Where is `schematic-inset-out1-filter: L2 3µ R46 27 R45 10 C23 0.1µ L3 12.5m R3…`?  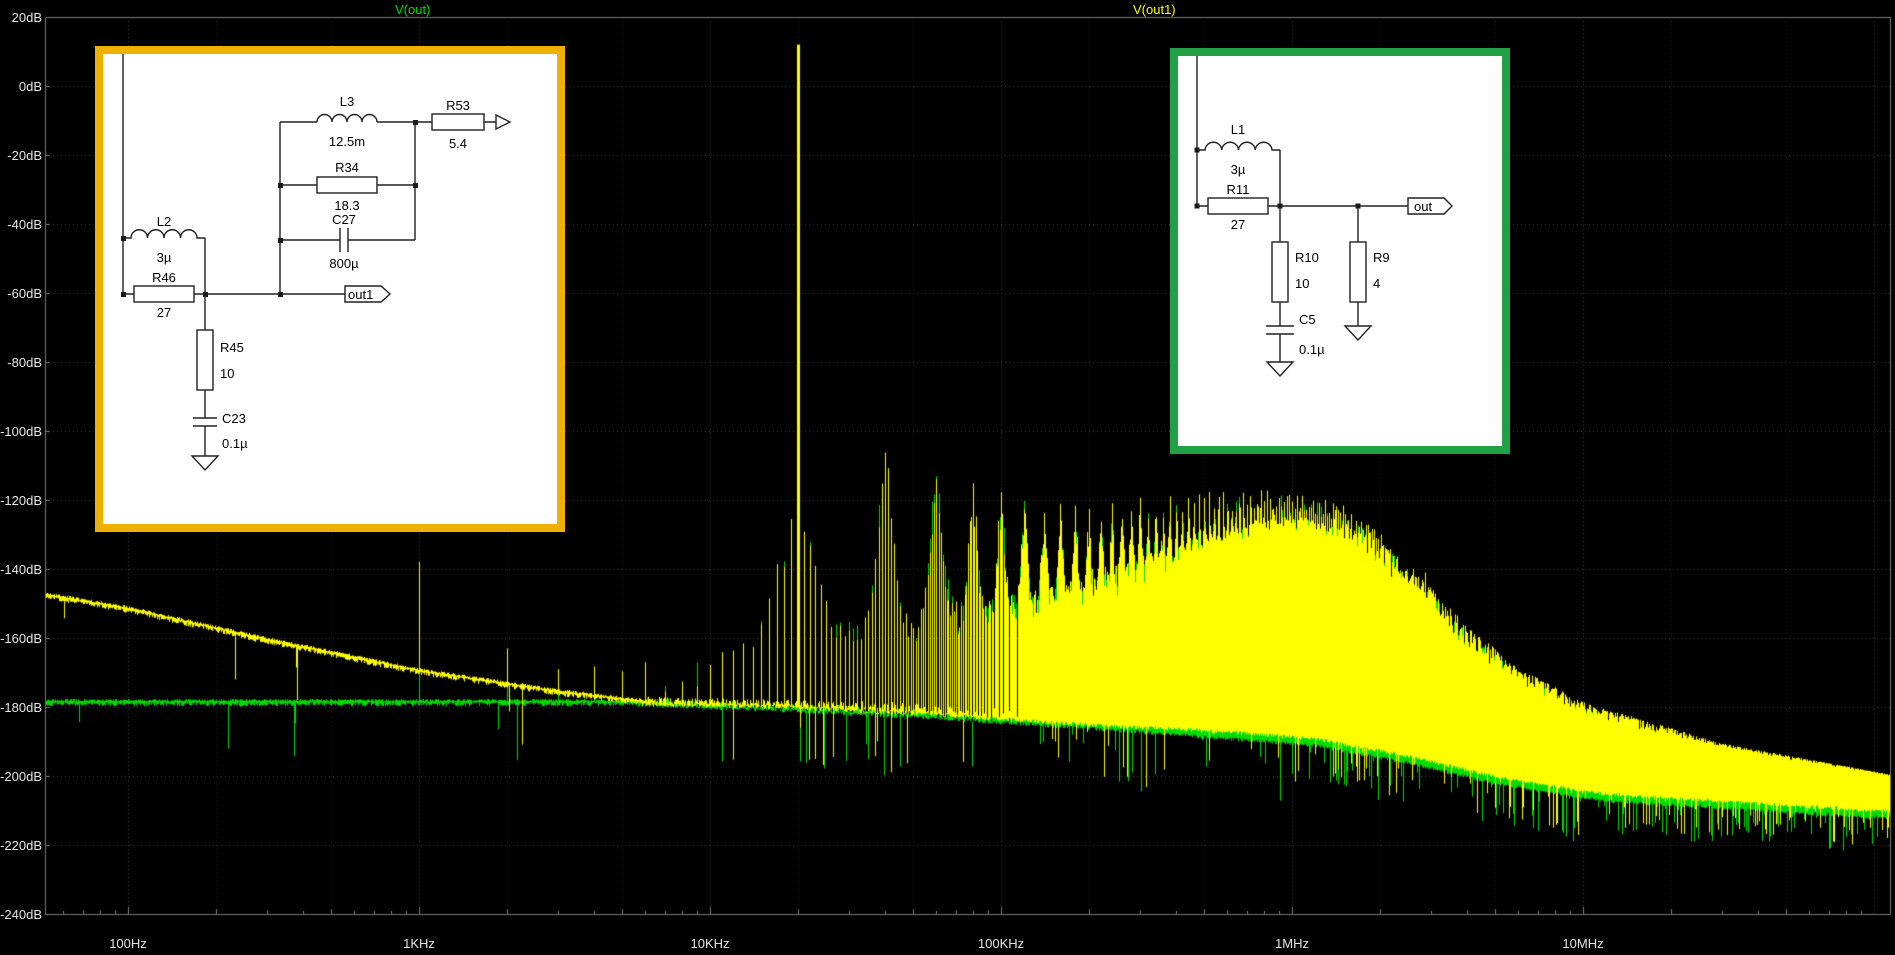
schematic-inset-out1-filter: L2 3µ R46 27 R45 10 C23 0.1µ L3 12.5m R3… is located at coordinates (330, 289).